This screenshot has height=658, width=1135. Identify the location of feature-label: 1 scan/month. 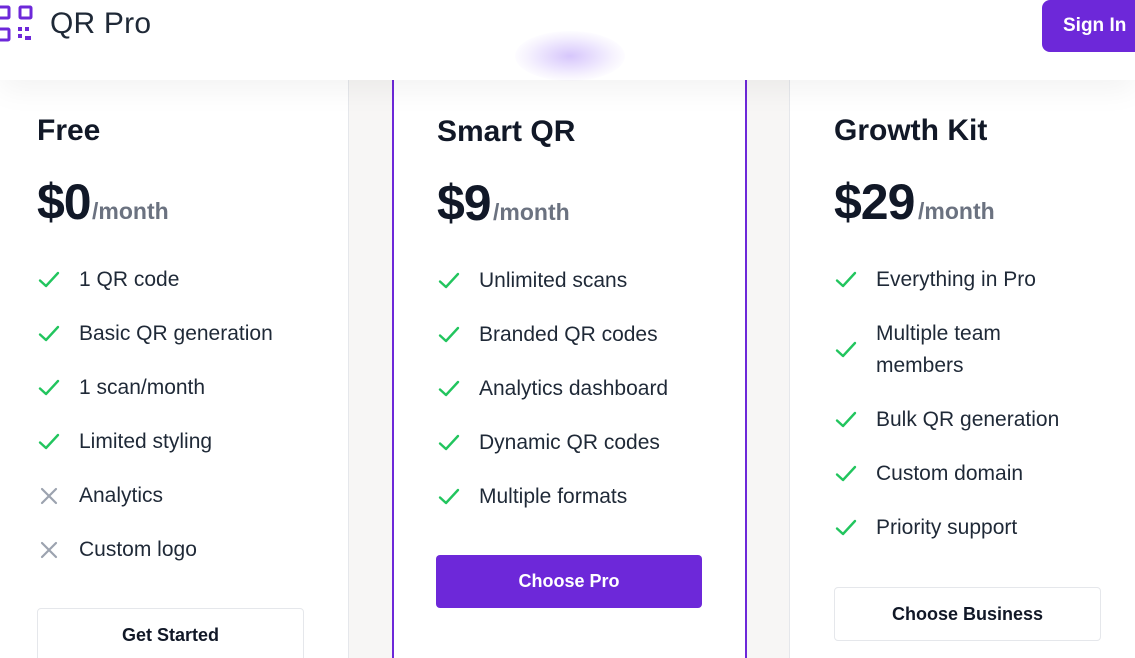
(142, 387).